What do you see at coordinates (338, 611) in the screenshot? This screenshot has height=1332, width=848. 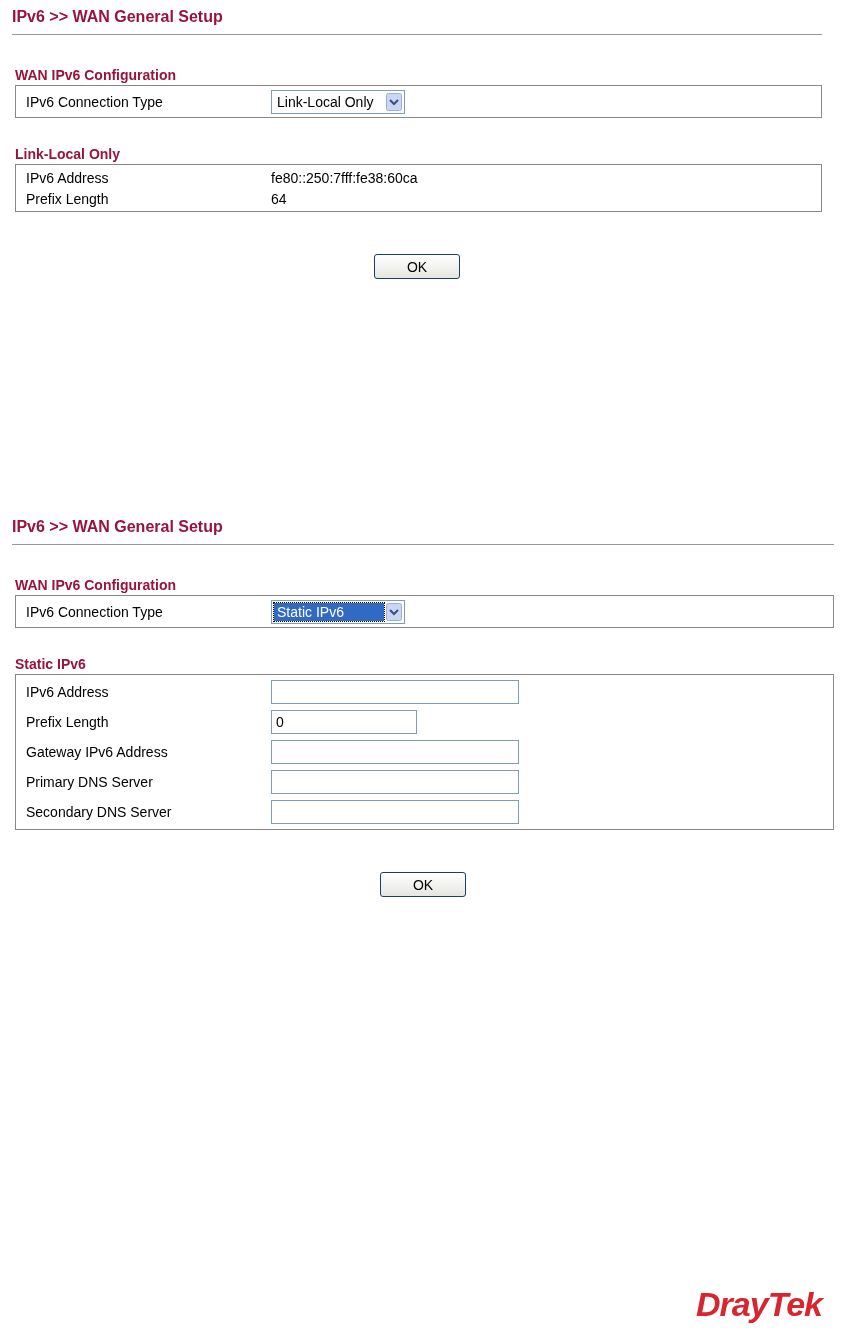 I see `connection-type-dropdown: Static IPv6` at bounding box center [338, 611].